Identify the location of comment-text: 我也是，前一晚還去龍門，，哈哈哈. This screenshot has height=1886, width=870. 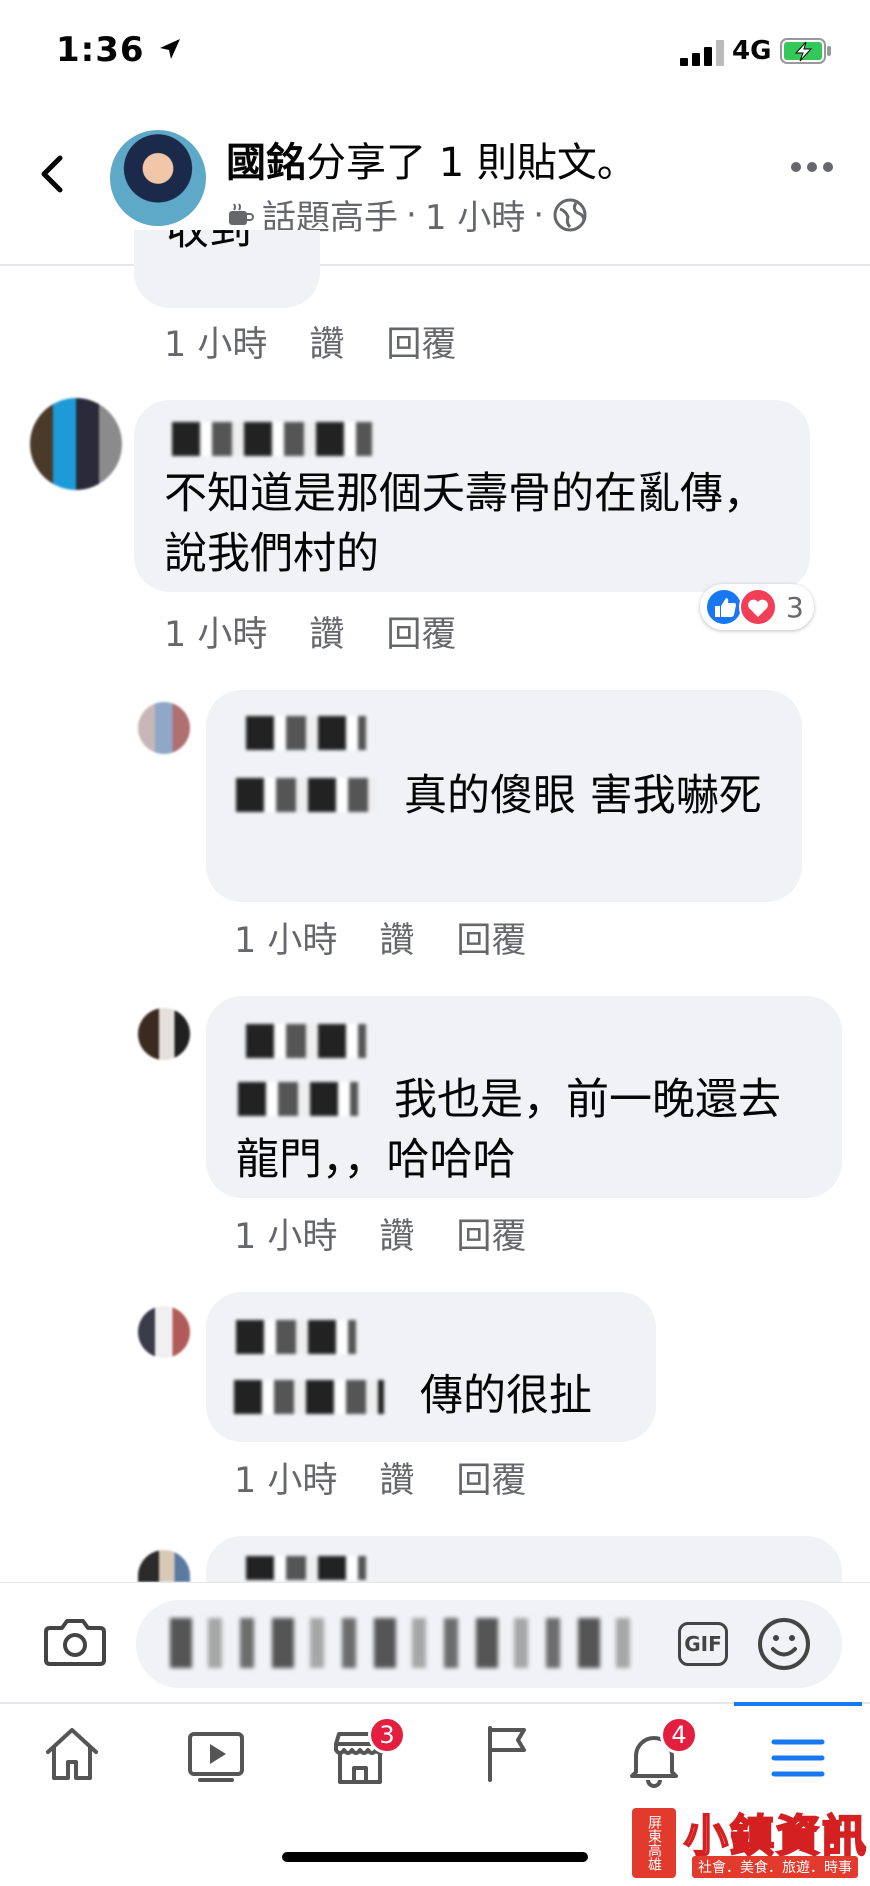
(508, 1130).